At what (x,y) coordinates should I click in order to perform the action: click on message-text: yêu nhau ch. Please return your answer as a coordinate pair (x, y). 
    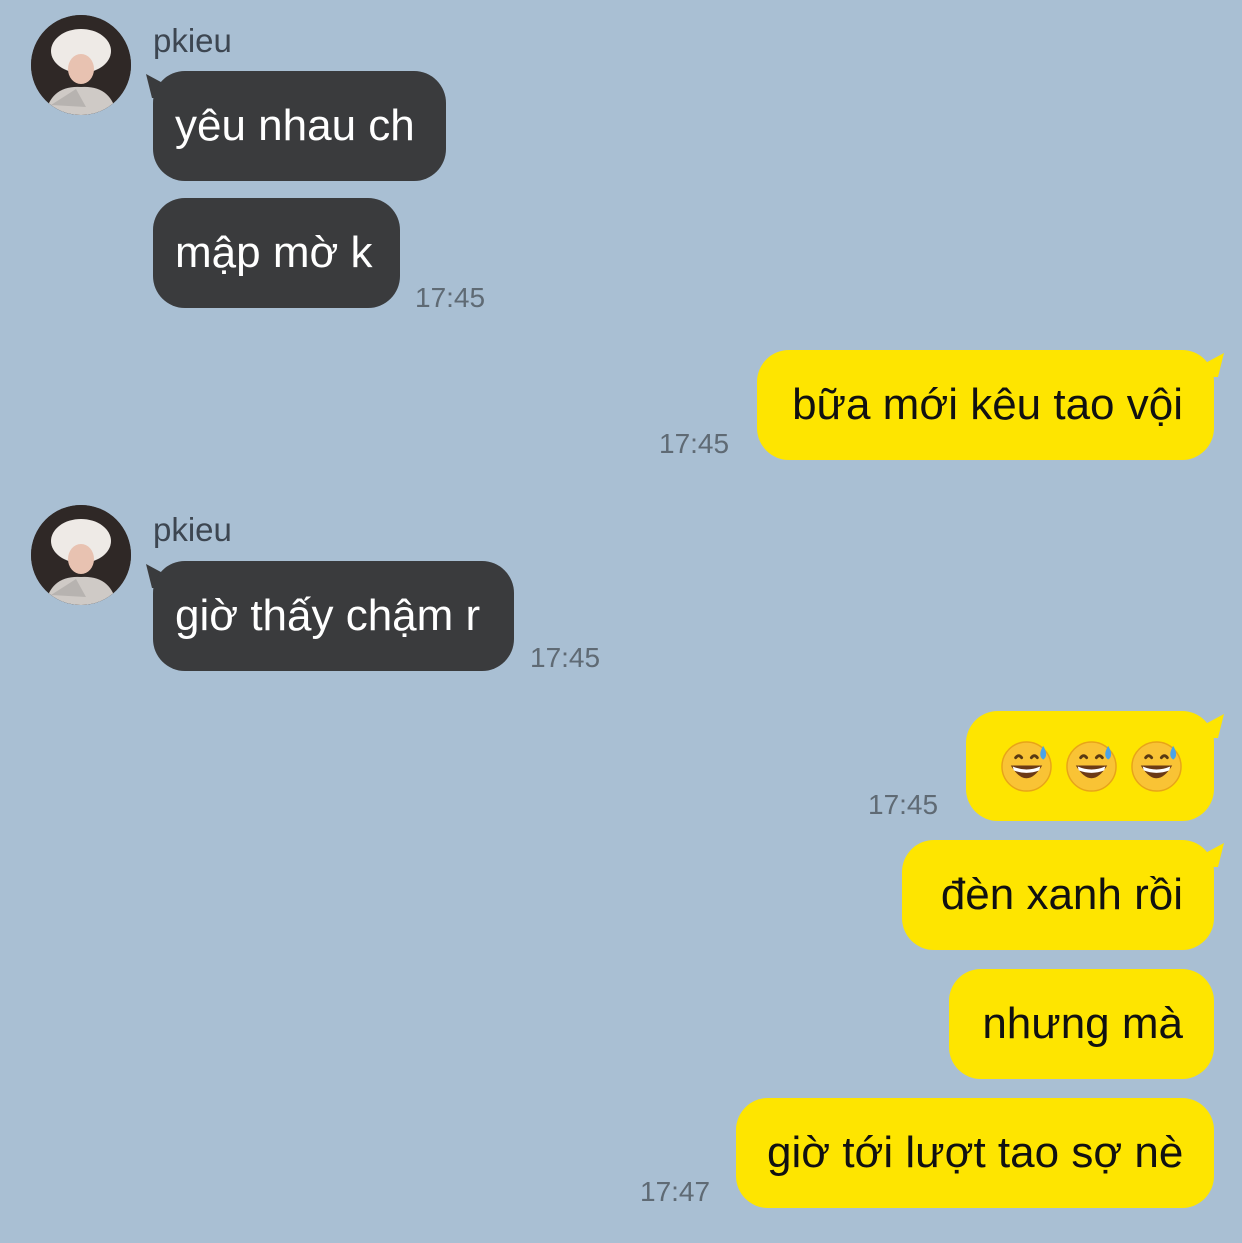
    Looking at the image, I should click on (295, 125).